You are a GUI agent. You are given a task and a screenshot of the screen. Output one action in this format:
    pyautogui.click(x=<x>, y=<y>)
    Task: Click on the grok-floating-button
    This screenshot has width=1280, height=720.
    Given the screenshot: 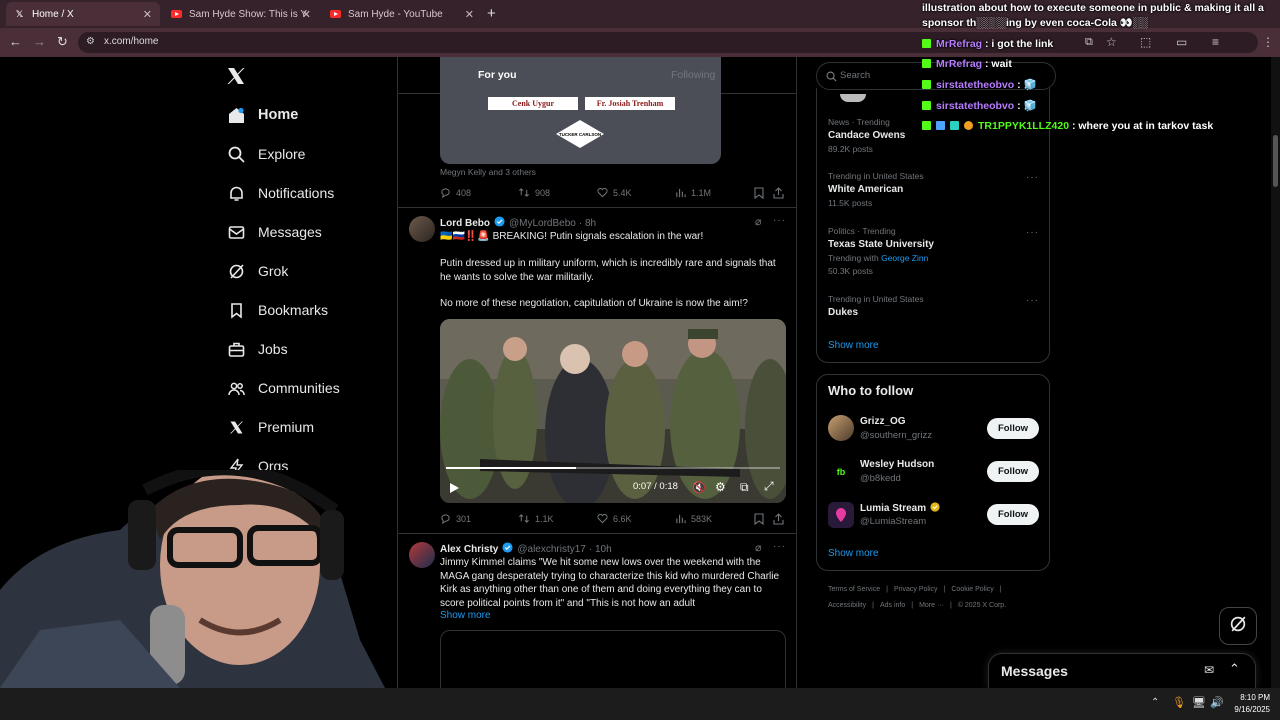 What is the action you would take?
    pyautogui.click(x=1238, y=626)
    